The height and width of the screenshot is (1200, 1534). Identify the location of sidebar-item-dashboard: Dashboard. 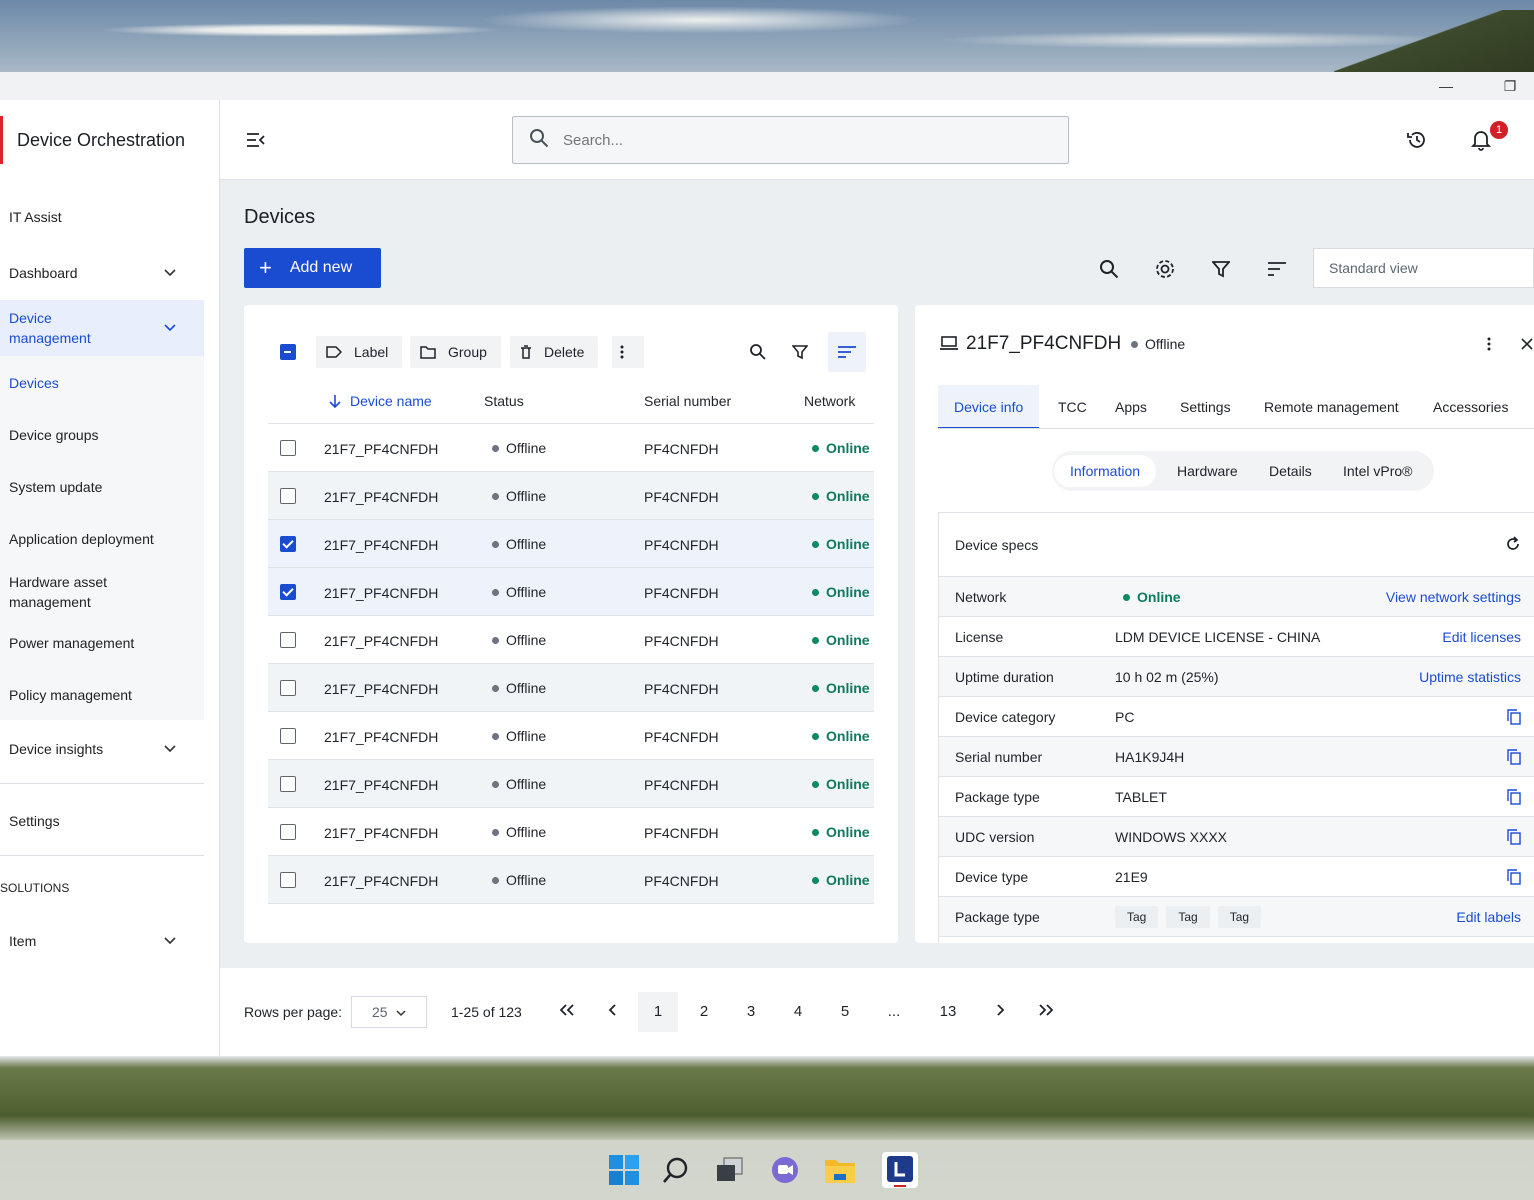
(102, 273).